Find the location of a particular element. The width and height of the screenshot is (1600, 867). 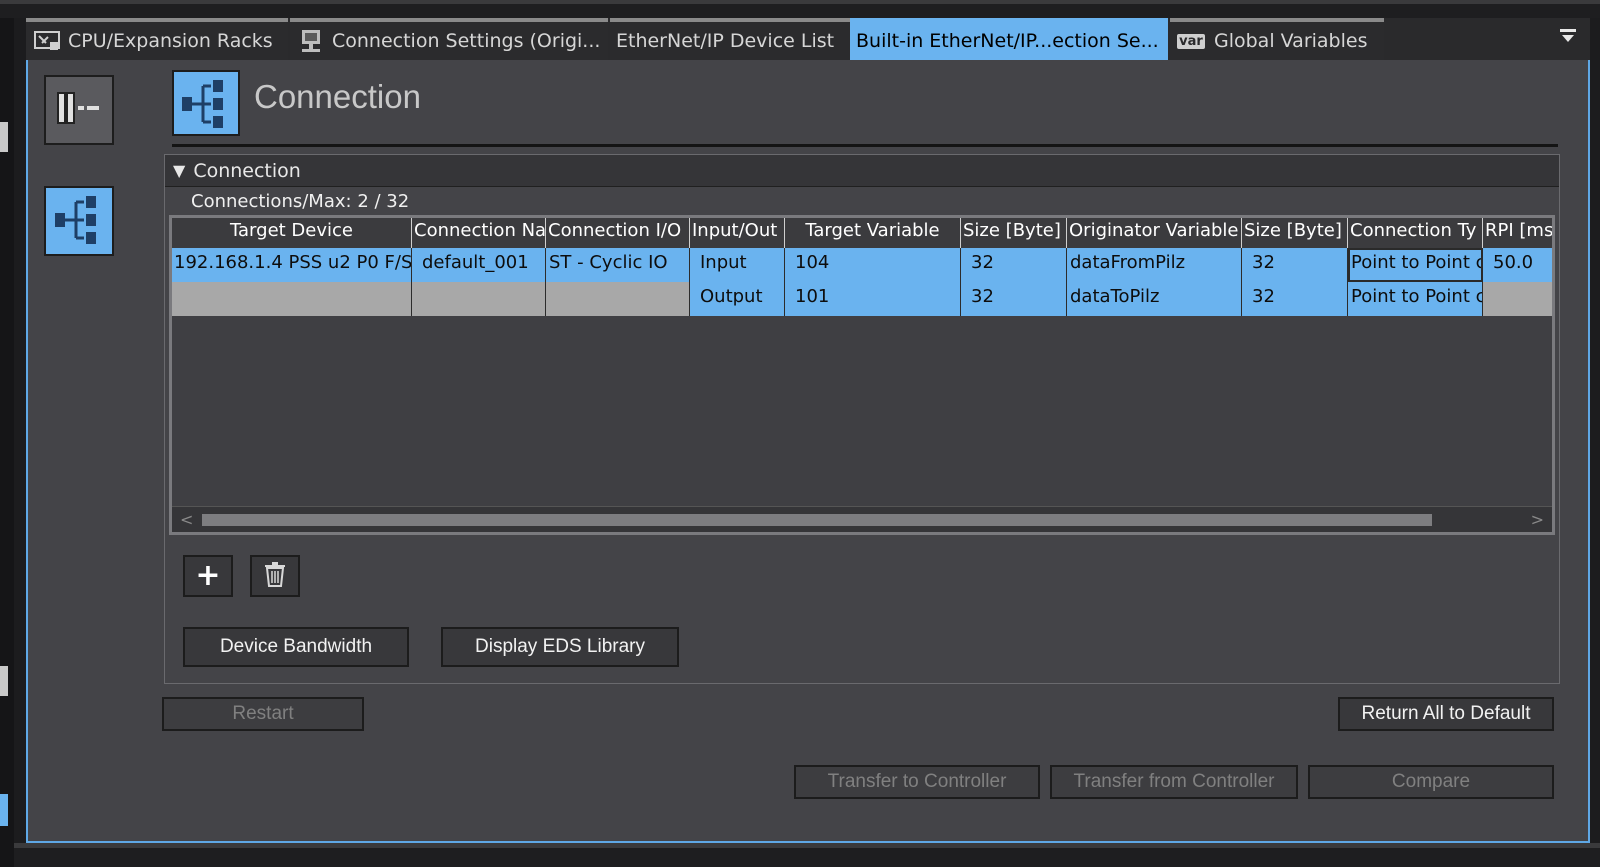

dock-marker-active is located at coordinates (4, 810).